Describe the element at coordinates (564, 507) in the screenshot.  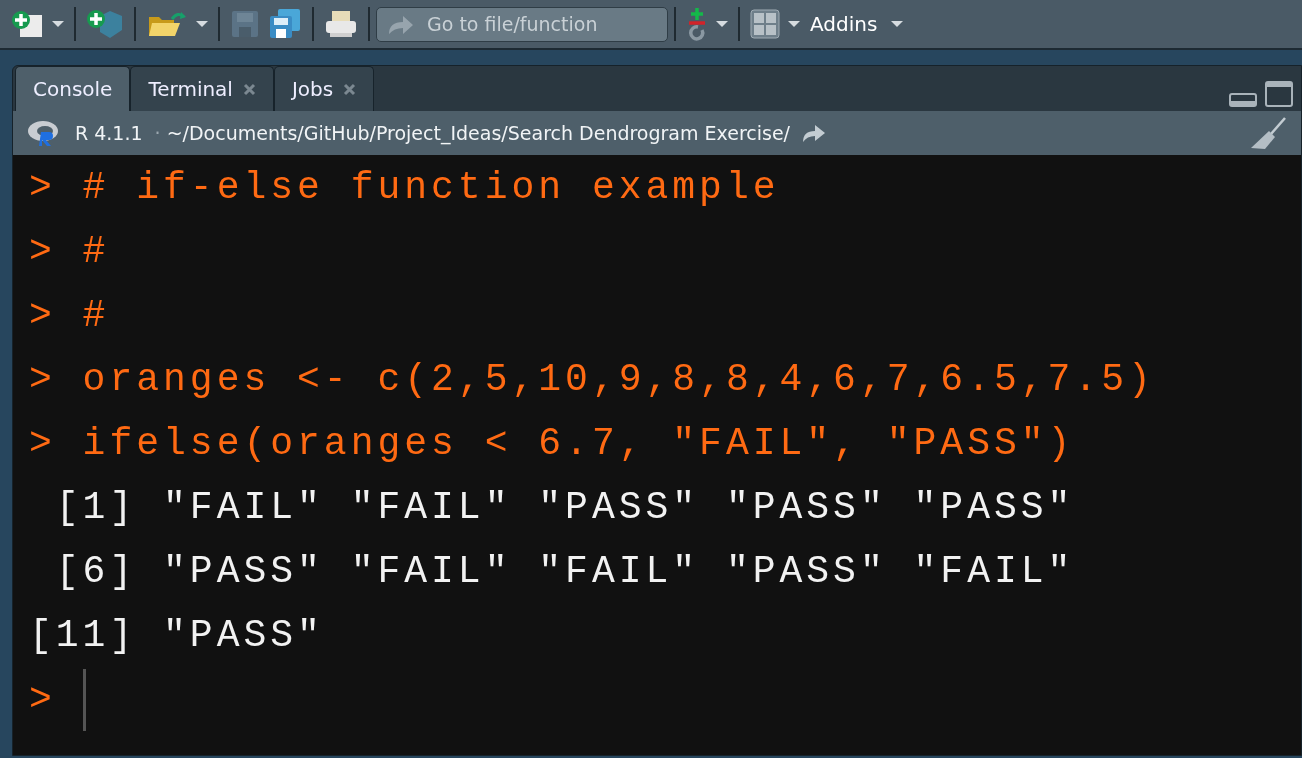
I see `console-output-line: [1] "FAIL" "FAIL" "PASS" "PASS" "PASS"` at that location.